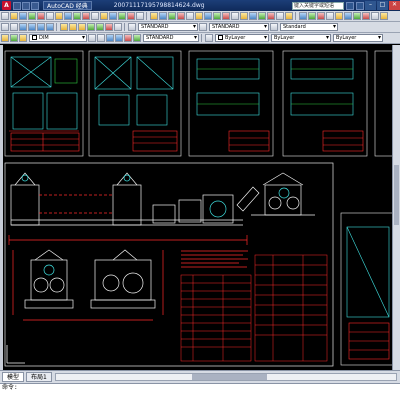 The width and height of the screenshot is (400, 400). What do you see at coordinates (208, 16) in the screenshot?
I see `rotate-icon` at bounding box center [208, 16].